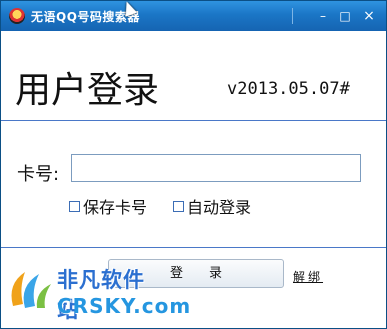 The image size is (387, 329). What do you see at coordinates (97, 291) in the screenshot?
I see `watermark: 非凡软件站 CRSKY.com` at bounding box center [97, 291].